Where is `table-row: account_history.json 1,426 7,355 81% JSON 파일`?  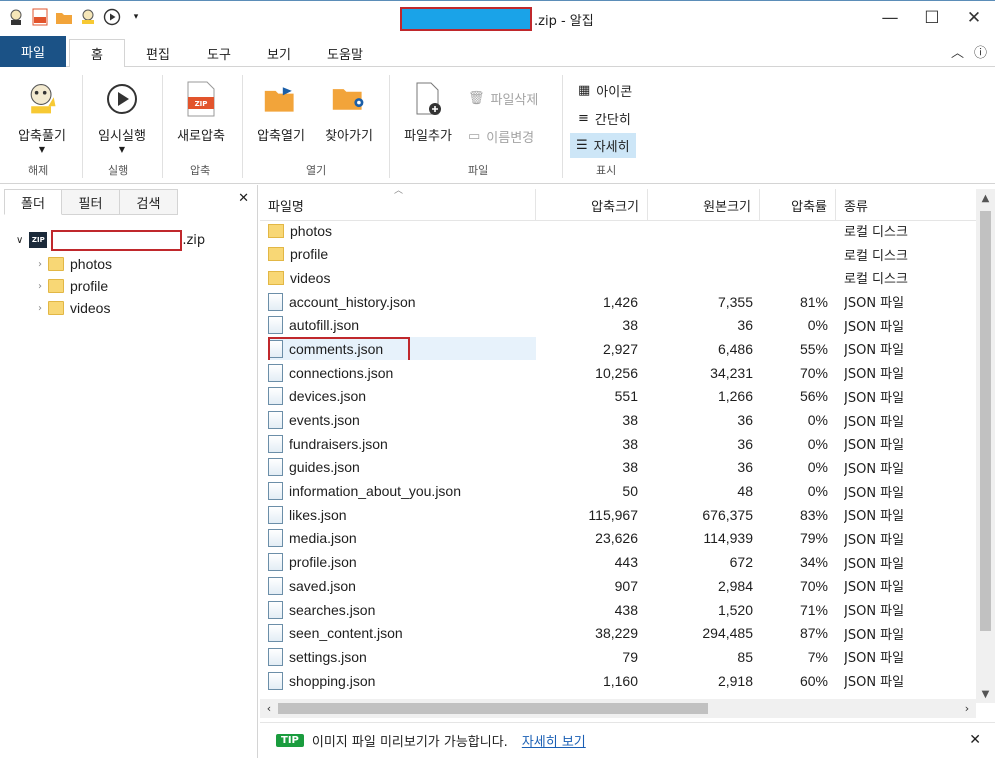
table-row: account_history.json 1,426 7,355 81% JSON 파일 is located at coordinates (618, 302).